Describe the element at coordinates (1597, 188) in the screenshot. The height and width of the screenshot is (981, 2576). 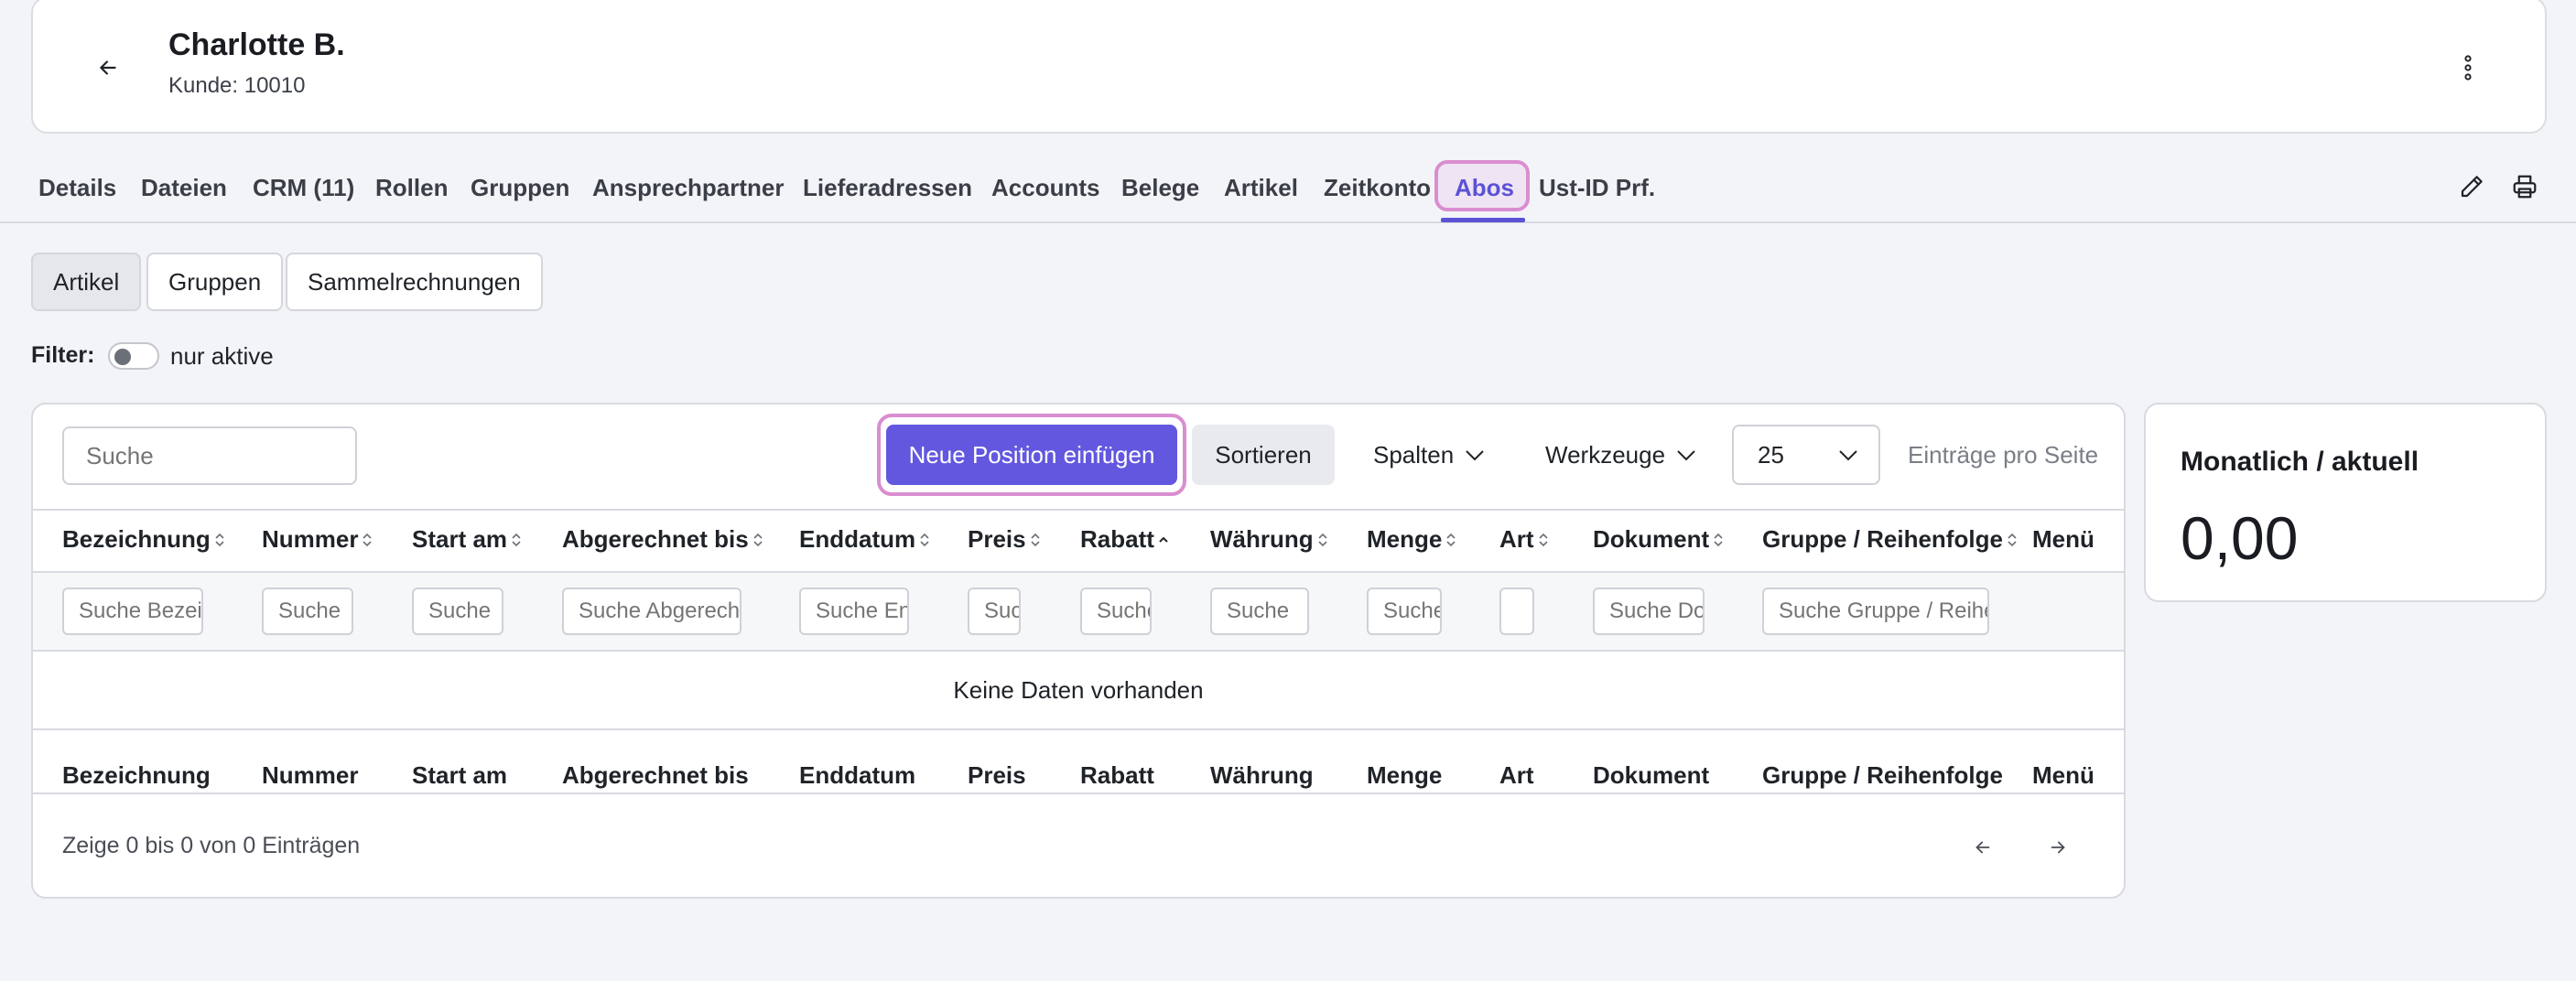
I see `tab-ust-id: Ust-ID Prf.` at that location.